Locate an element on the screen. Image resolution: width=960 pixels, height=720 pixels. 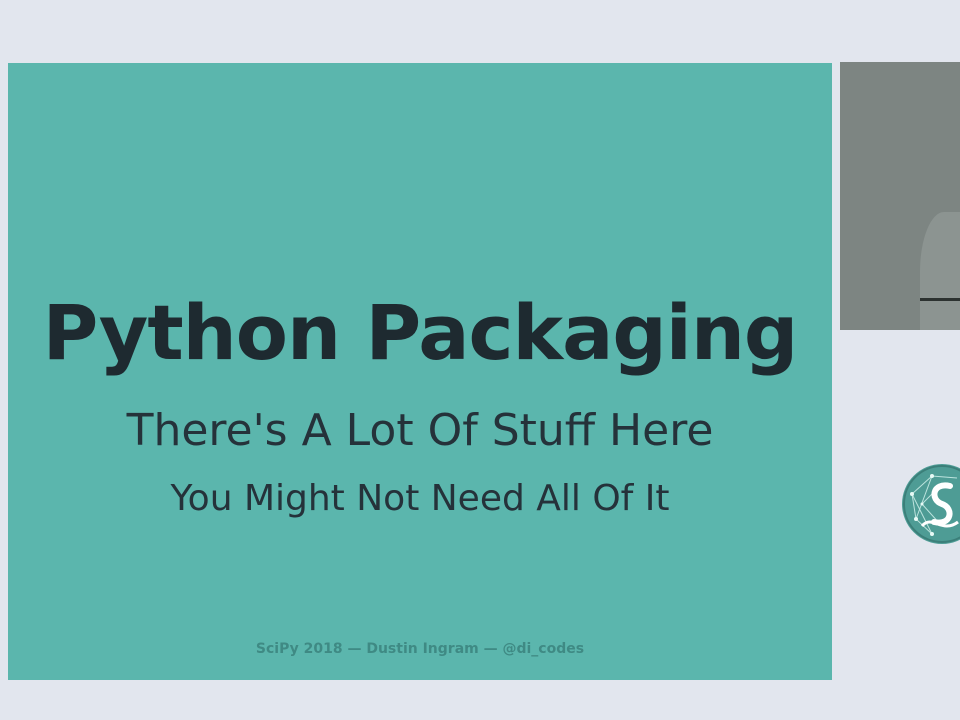
scipy-logo-icon is located at coordinates (931, 504).